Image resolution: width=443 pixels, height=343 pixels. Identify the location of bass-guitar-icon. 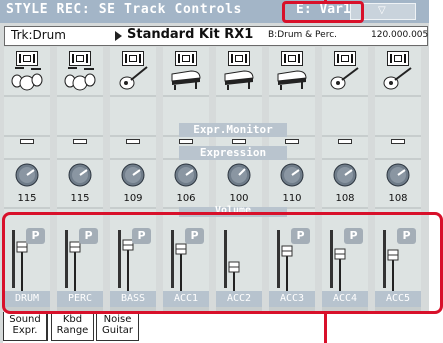
(133, 78).